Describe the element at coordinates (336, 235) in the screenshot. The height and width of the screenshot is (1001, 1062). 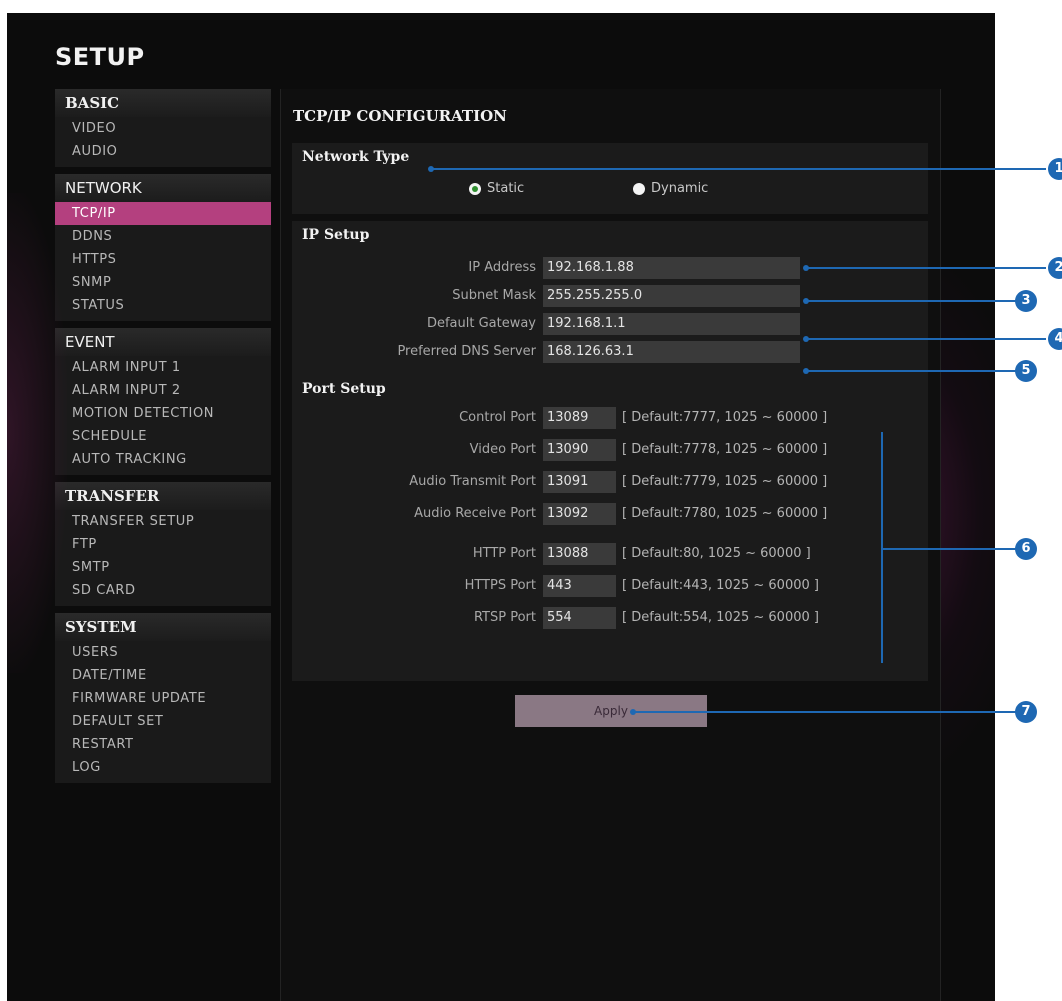
I see `ip-setup-title: IP Setup` at that location.